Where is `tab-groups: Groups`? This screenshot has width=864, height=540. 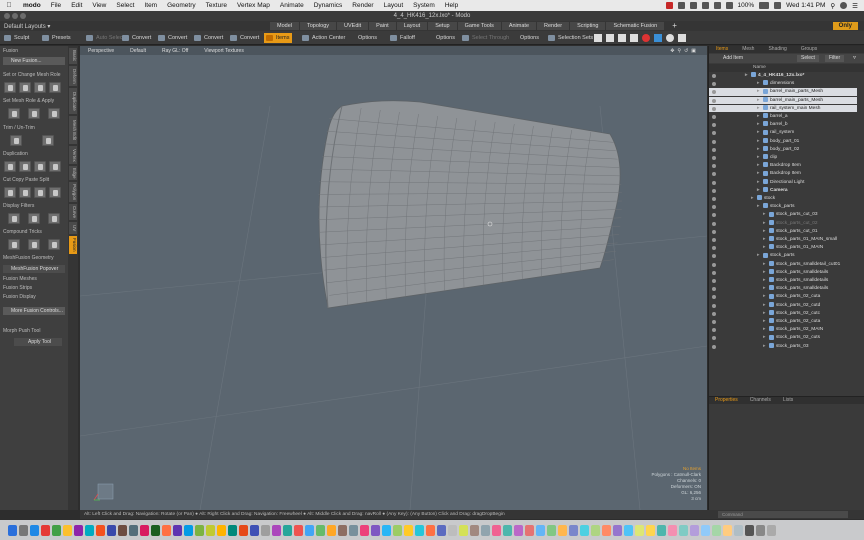 tab-groups: Groups is located at coordinates (809, 49).